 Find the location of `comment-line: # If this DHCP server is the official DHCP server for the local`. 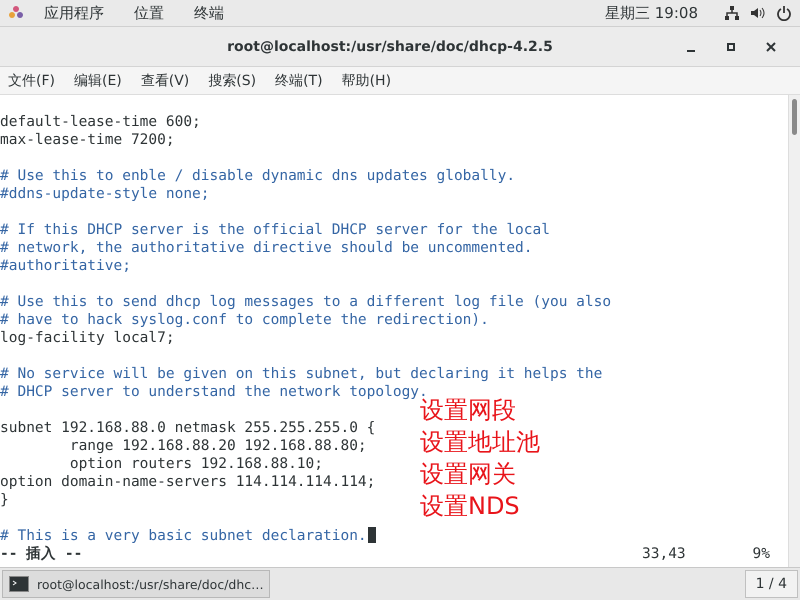

comment-line: # If this DHCP server is the official DHCP server for the local is located at coordinates (275, 230).